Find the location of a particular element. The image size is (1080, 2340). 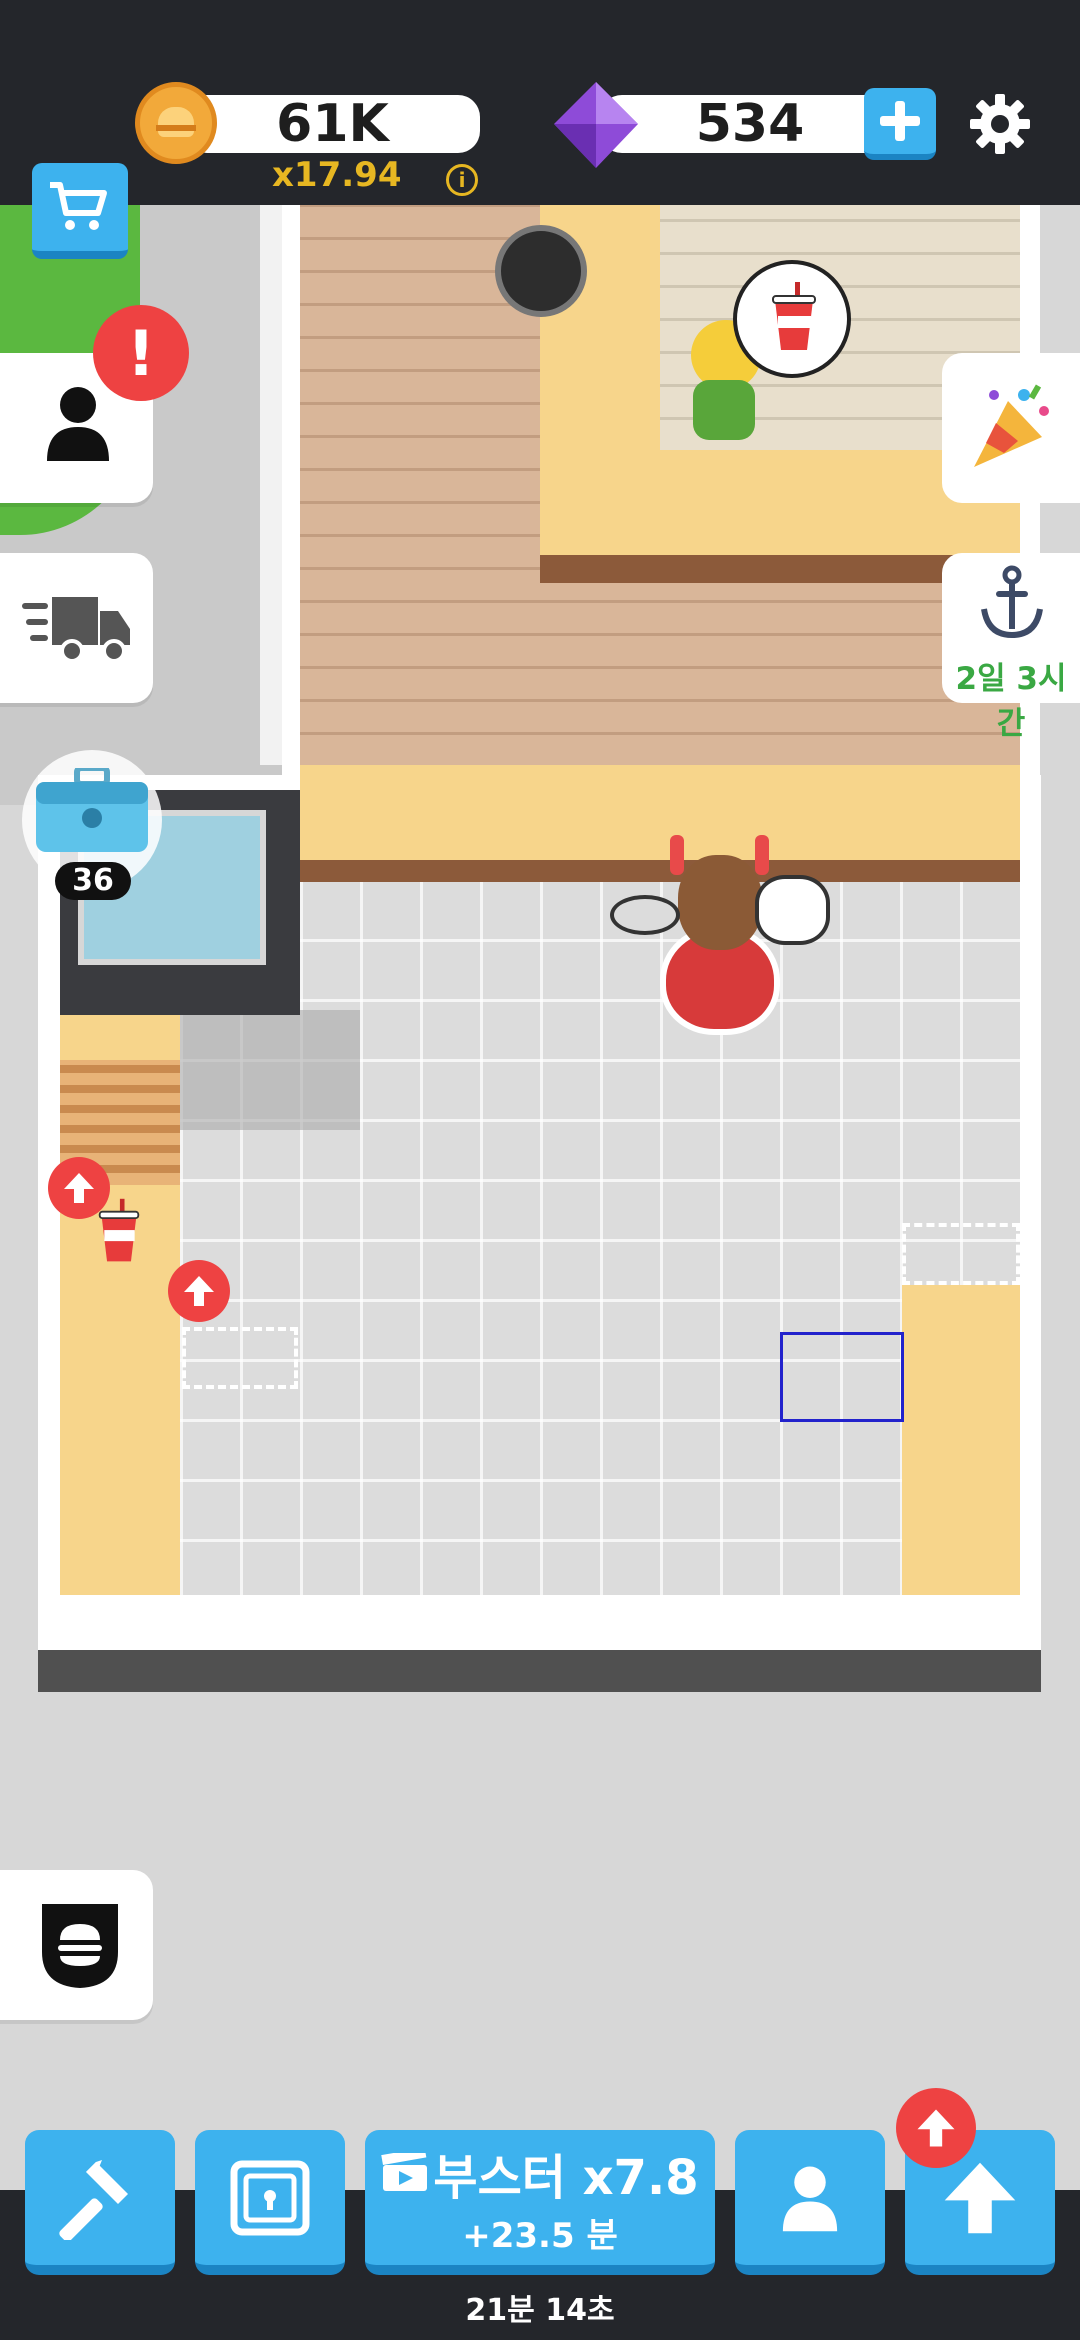

info-icon: i is located at coordinates (462, 180).